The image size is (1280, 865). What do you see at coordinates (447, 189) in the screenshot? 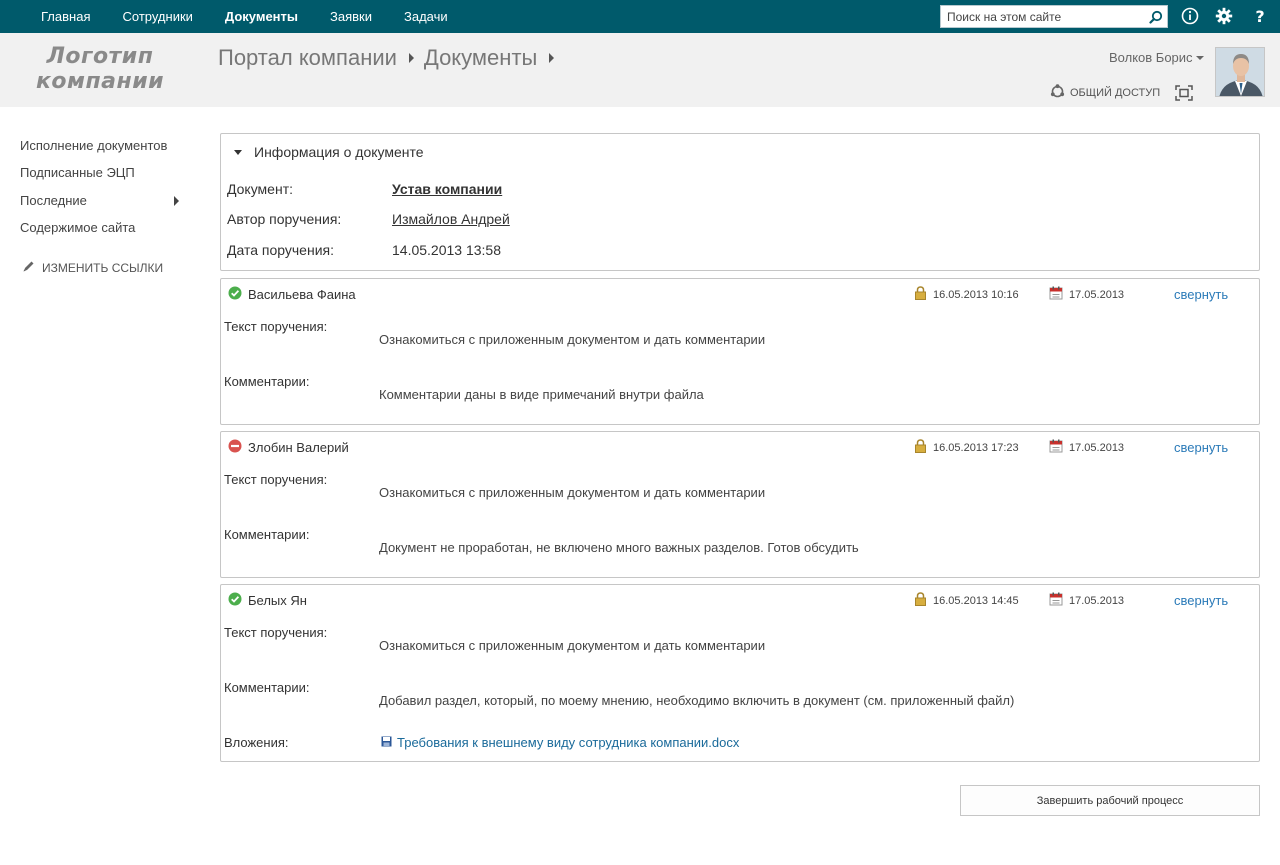
I see `document-link: Устав компании` at bounding box center [447, 189].